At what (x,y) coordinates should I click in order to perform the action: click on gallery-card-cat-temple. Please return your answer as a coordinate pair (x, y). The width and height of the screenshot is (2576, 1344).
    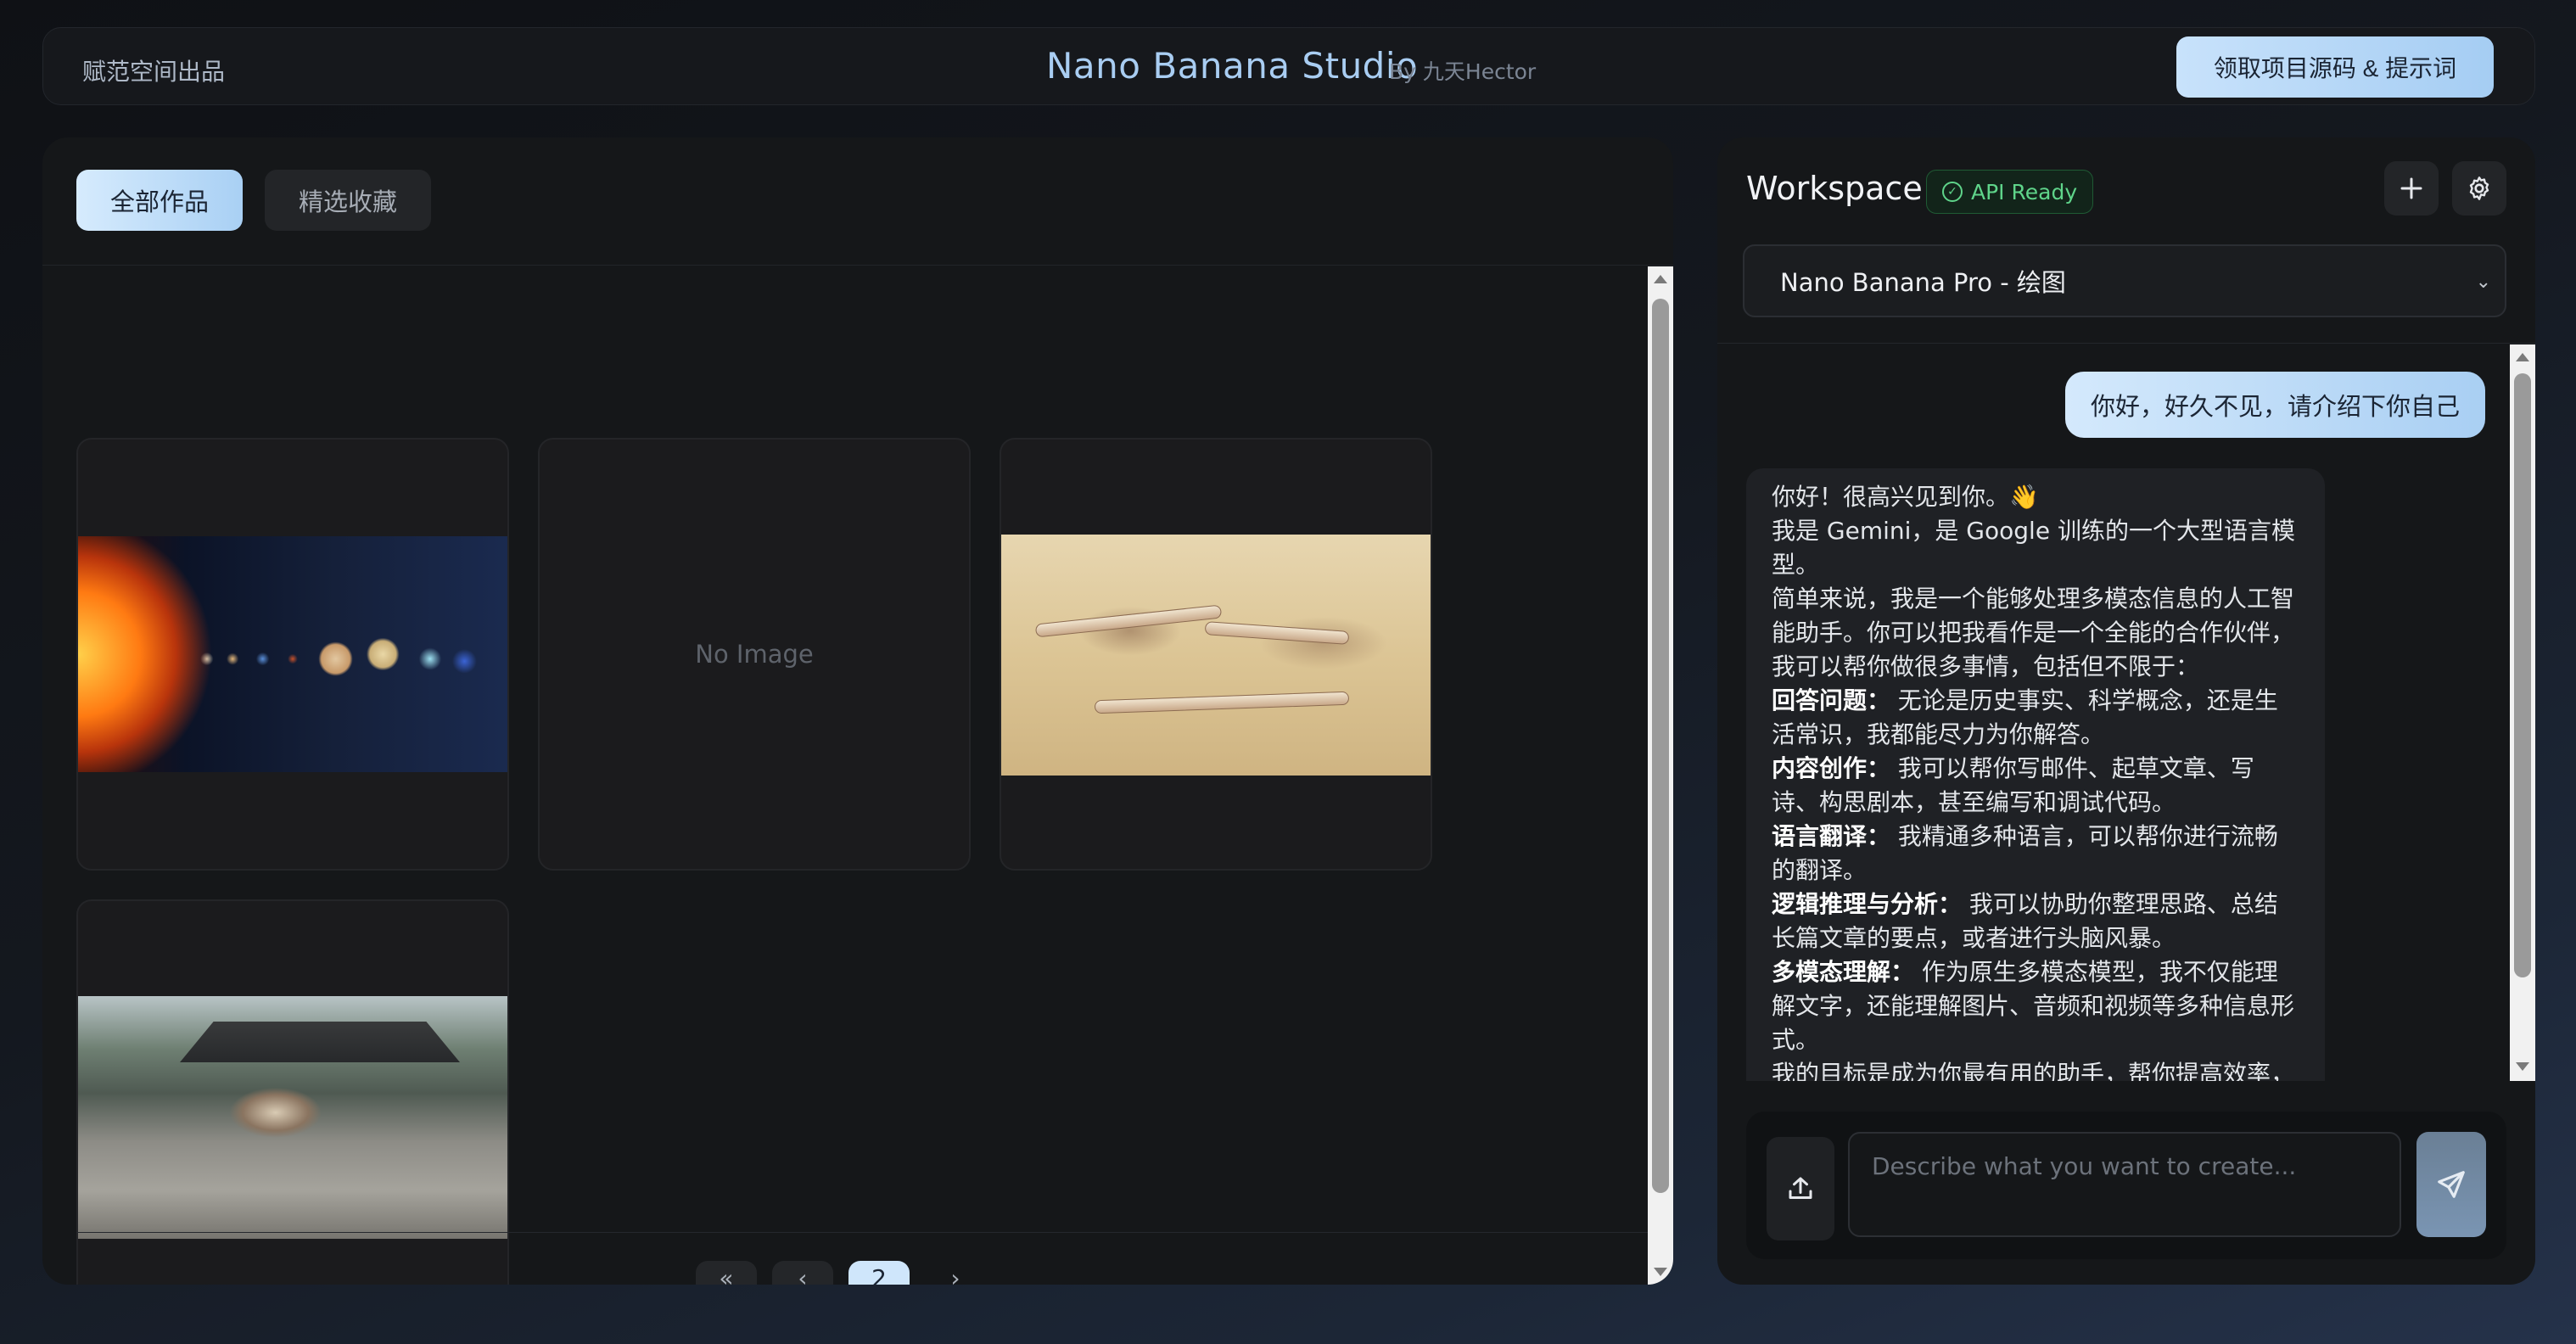
    Looking at the image, I should click on (293, 1092).